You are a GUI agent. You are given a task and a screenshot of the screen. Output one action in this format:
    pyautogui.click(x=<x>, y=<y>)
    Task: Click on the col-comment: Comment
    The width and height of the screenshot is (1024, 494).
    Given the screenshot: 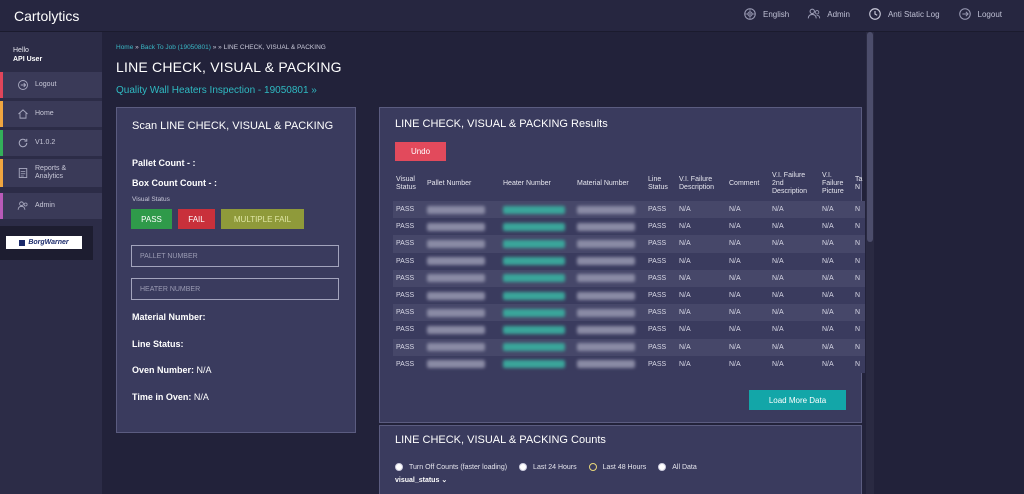 What is the action you would take?
    pyautogui.click(x=747, y=184)
    